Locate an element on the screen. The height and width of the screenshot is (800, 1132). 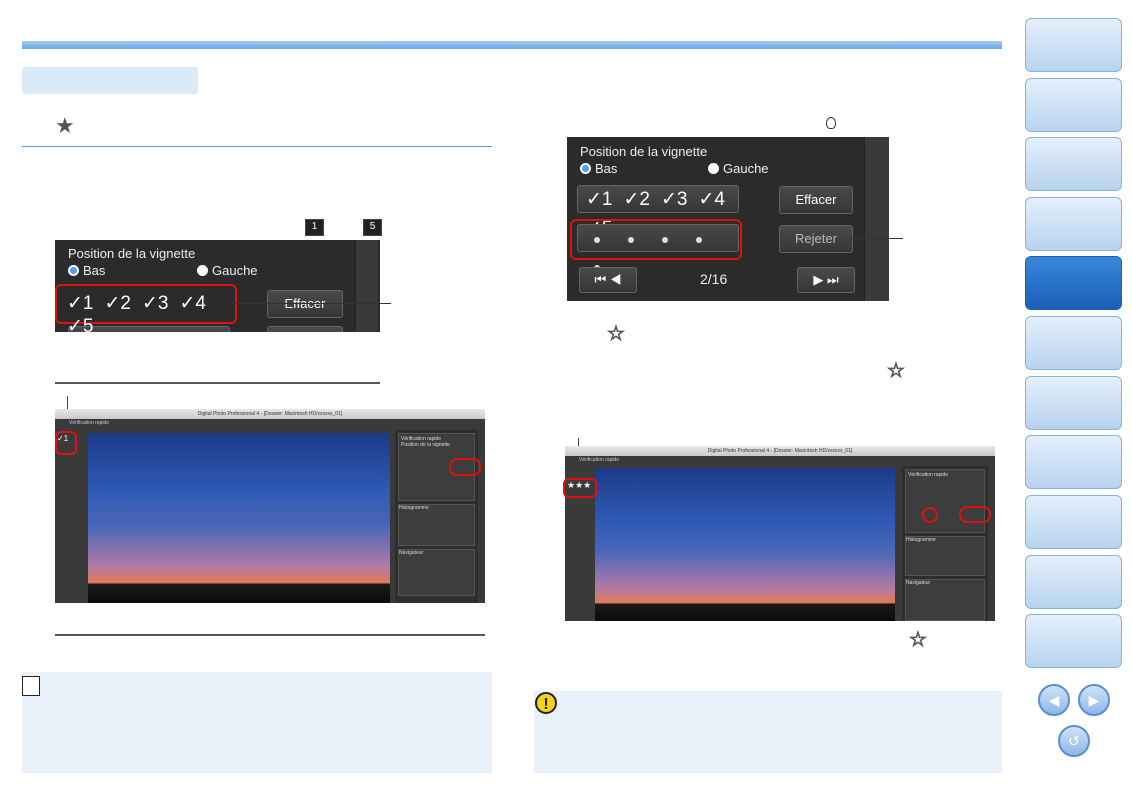
reject-button-partial is located at coordinates (305, 329).